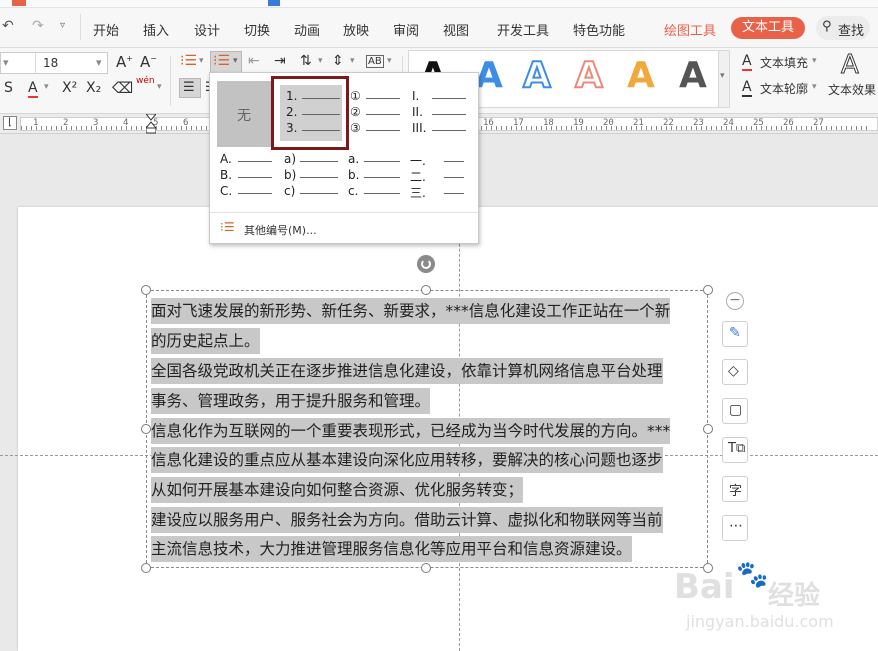  I want to click on decrease-indent-icon: ⇤, so click(254, 61).